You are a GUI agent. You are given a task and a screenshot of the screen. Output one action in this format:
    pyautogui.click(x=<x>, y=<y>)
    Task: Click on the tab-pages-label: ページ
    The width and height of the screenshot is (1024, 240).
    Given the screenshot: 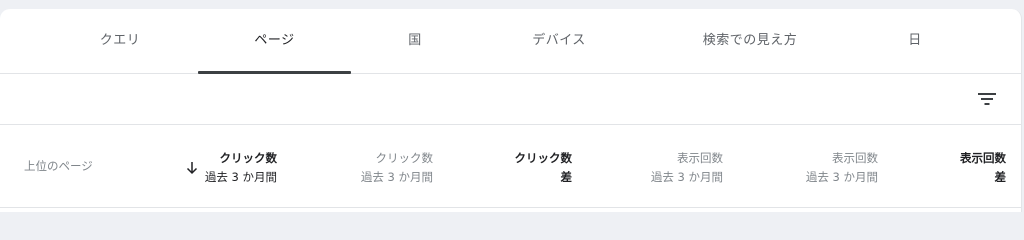 What is the action you would take?
    pyautogui.click(x=274, y=40)
    